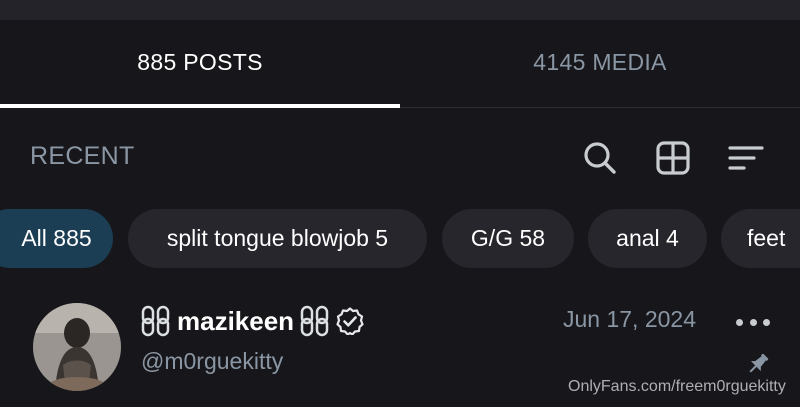 The width and height of the screenshot is (800, 407). What do you see at coordinates (508, 238) in the screenshot?
I see `chip-g-g: G/G 58` at bounding box center [508, 238].